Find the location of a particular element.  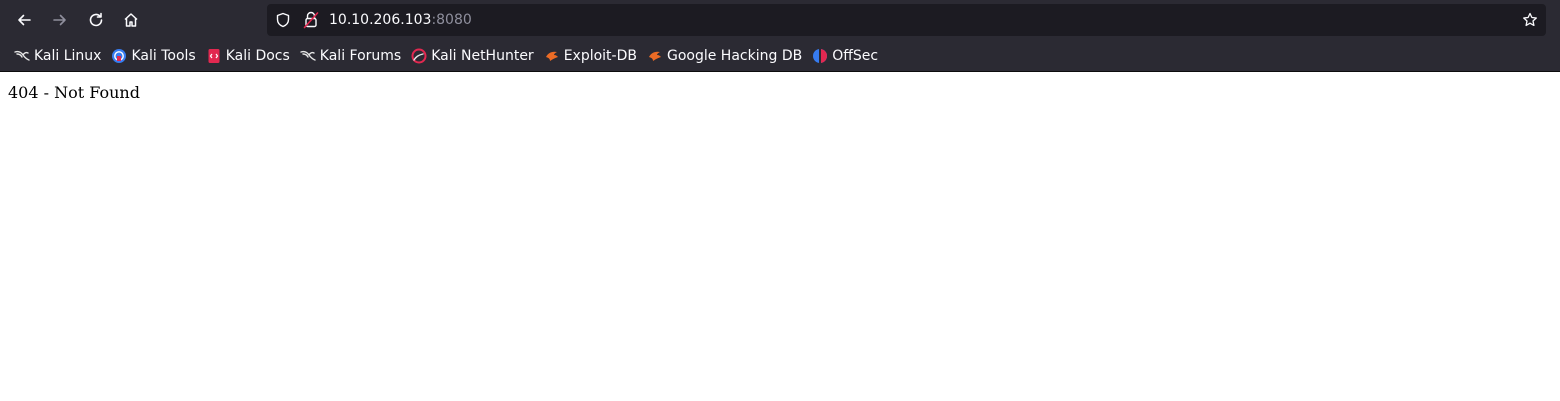

bookmark-kali-linux: Kali Linux is located at coordinates (57, 56).